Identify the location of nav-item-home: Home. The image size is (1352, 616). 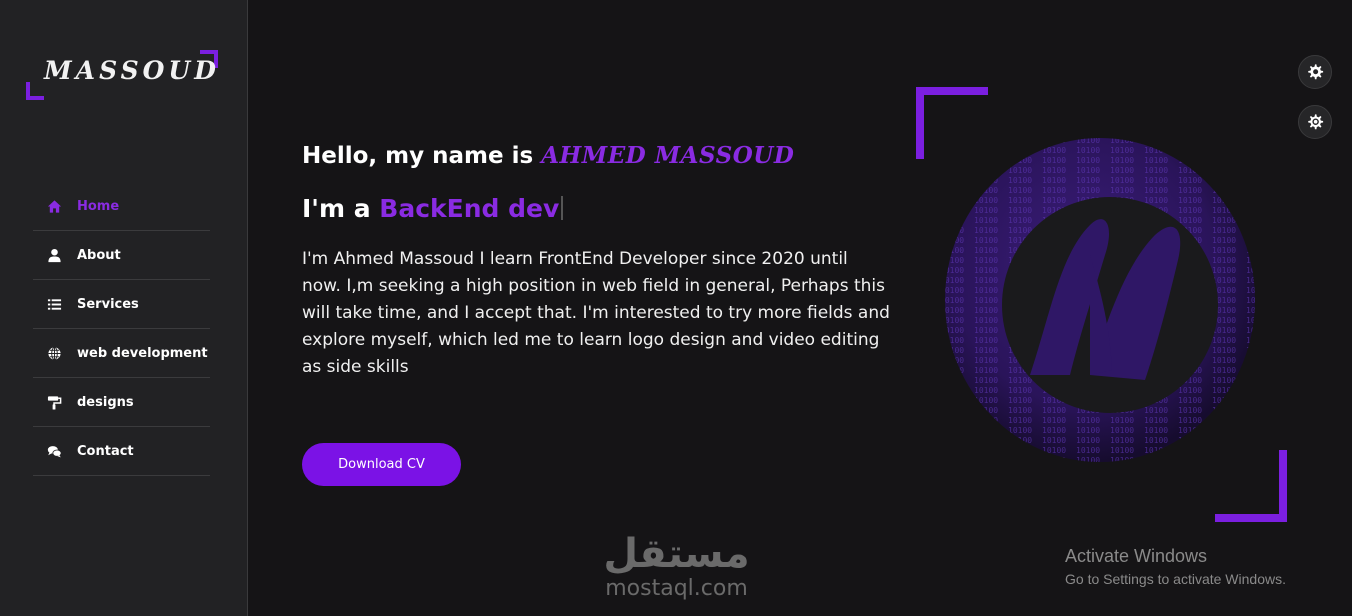
(121, 206).